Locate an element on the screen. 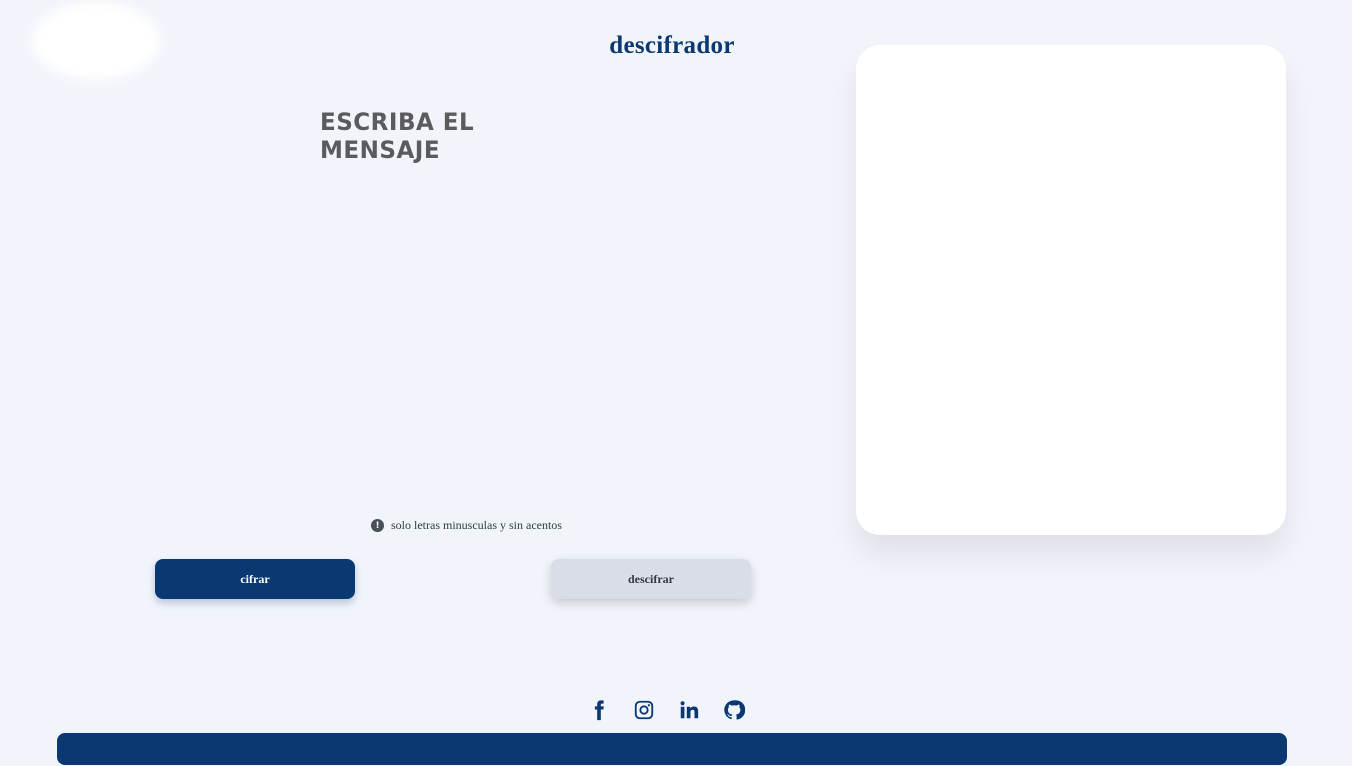 The image size is (1352, 766). linkedin-link is located at coordinates (689, 710).